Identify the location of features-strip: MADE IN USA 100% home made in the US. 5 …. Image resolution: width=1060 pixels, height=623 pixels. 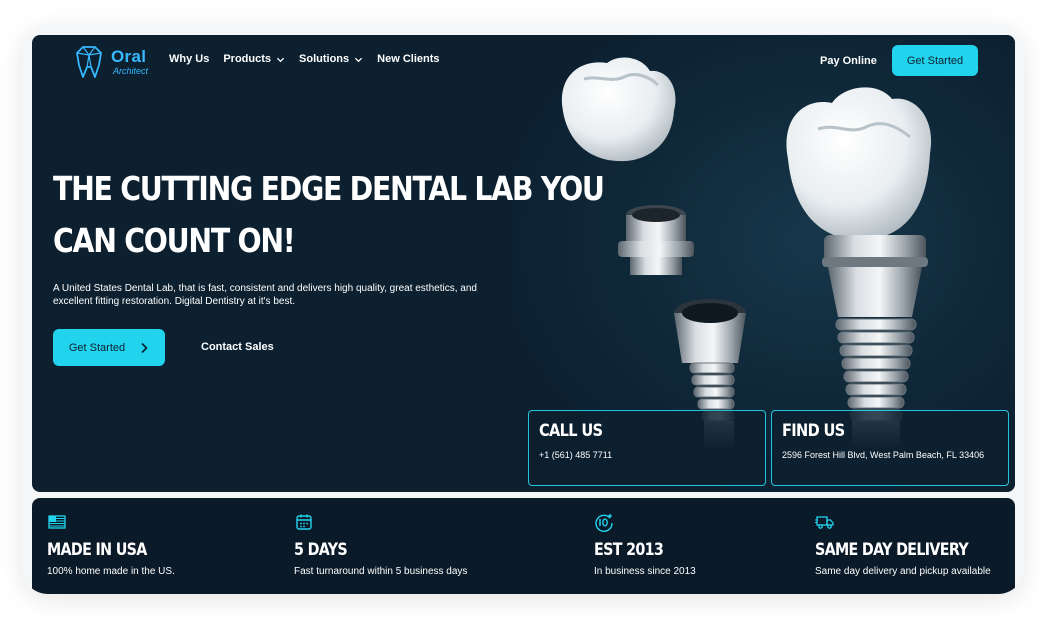
(523, 546).